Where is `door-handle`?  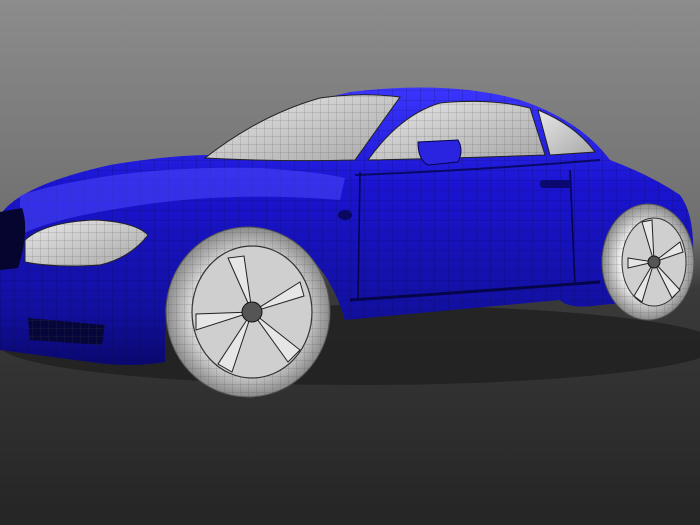 door-handle is located at coordinates (556, 184).